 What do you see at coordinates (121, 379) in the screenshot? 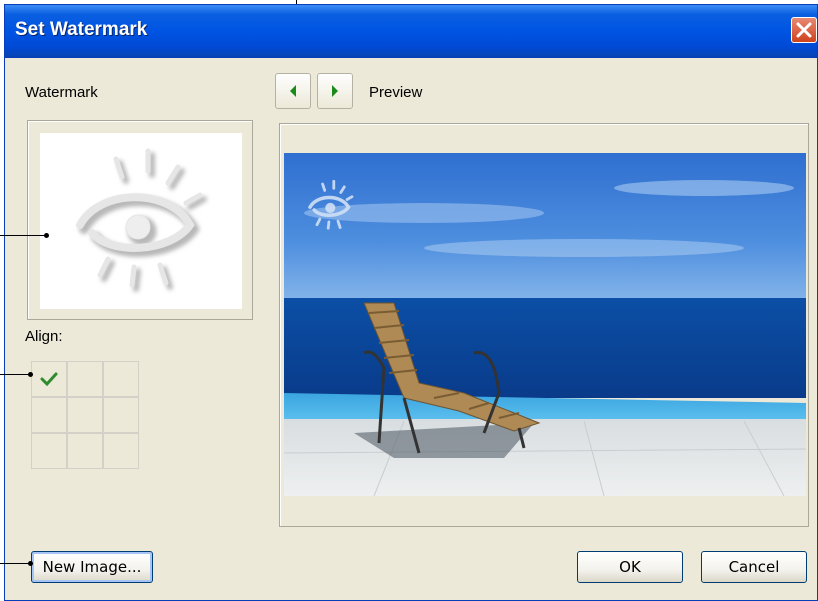
I see `align-cell-top-right` at bounding box center [121, 379].